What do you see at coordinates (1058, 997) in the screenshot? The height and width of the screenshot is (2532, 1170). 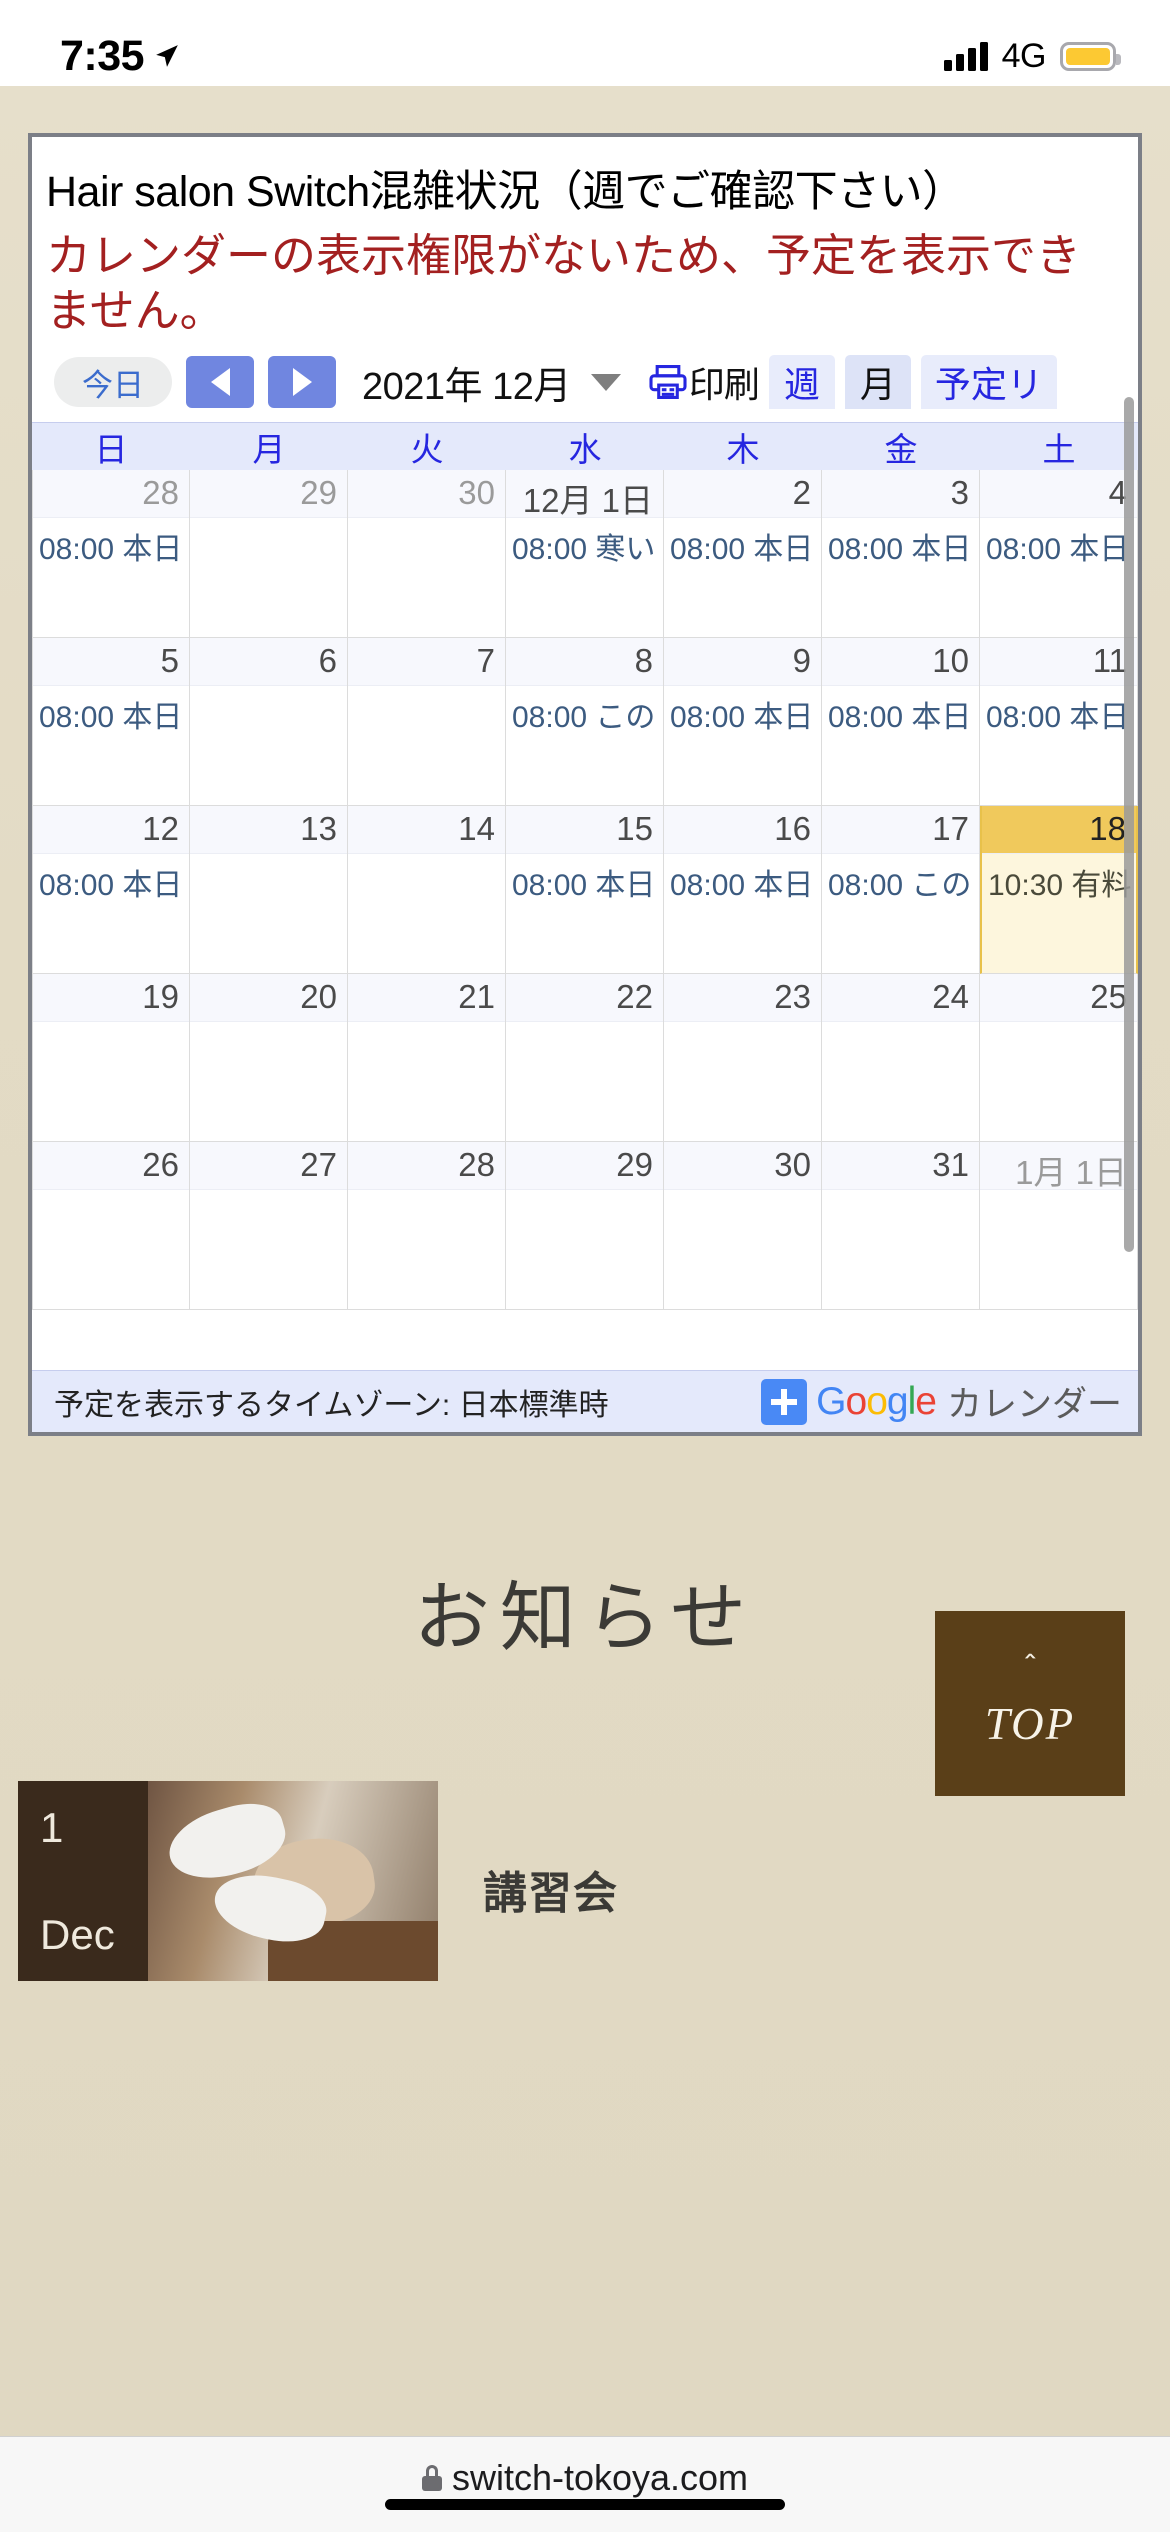 I see `calendar-day-number: 25` at bounding box center [1058, 997].